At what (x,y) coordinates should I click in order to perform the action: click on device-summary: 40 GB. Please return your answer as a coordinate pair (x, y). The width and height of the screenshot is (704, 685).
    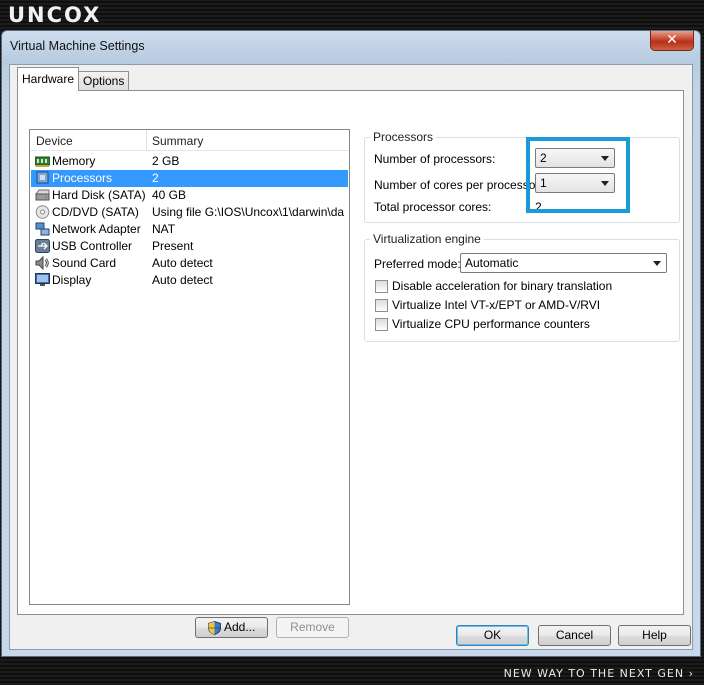
    Looking at the image, I should click on (169, 195).